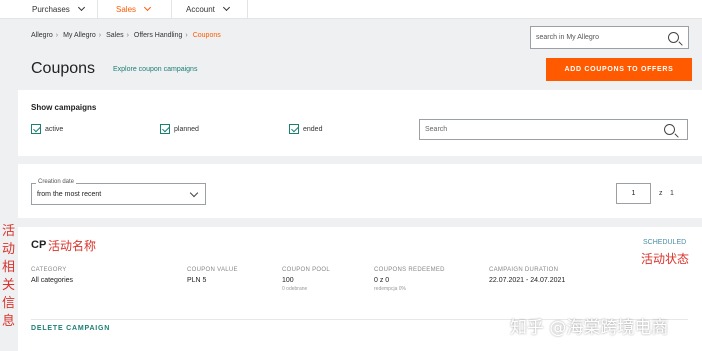 This screenshot has height=351, width=702. I want to click on breadcrumb-item: Offers Handling, so click(158, 35).